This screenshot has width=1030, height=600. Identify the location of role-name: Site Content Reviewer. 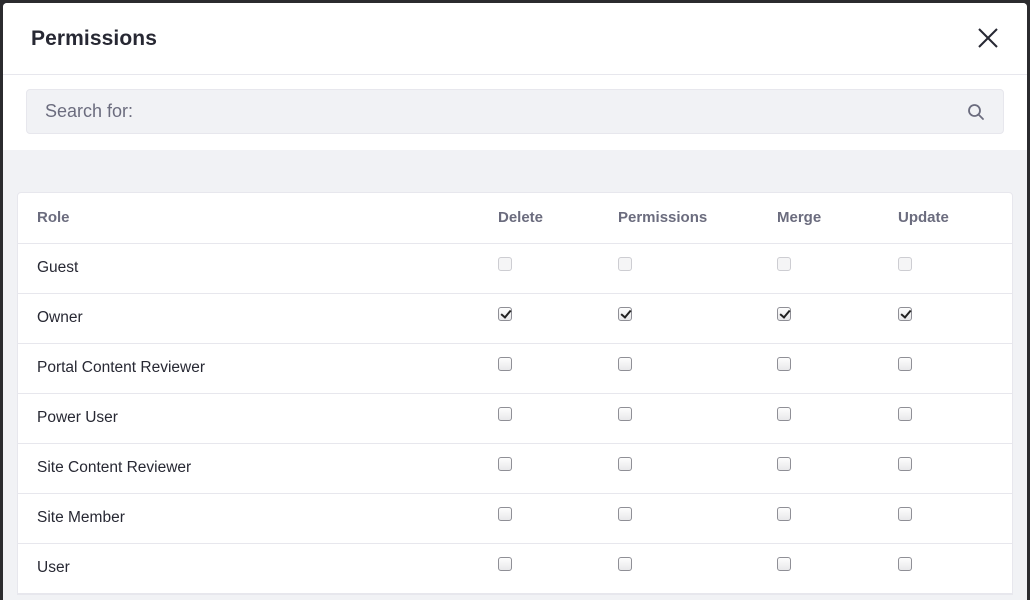
(258, 468).